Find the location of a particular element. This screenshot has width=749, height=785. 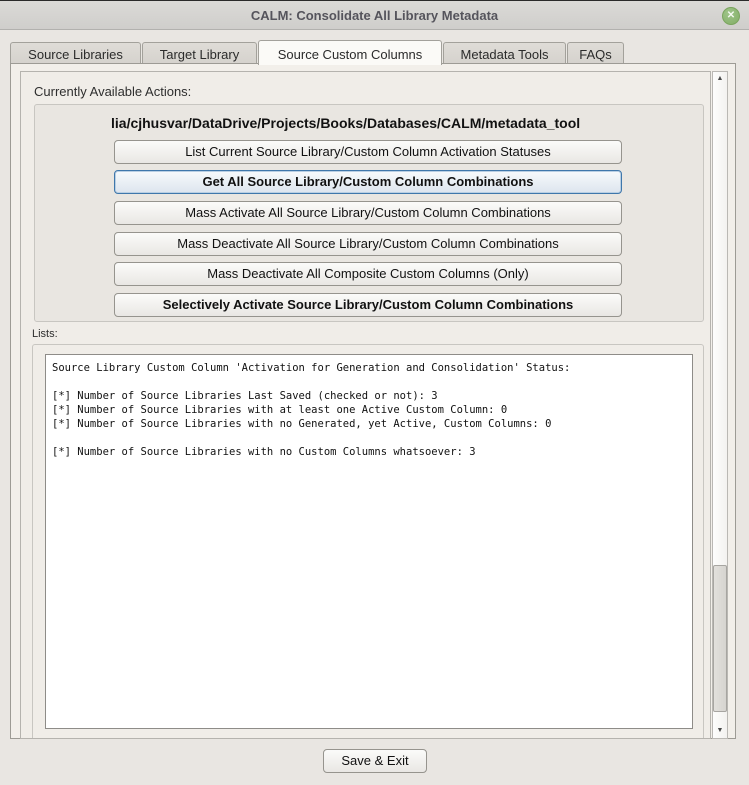

scrollbar-thumb is located at coordinates (720, 638).